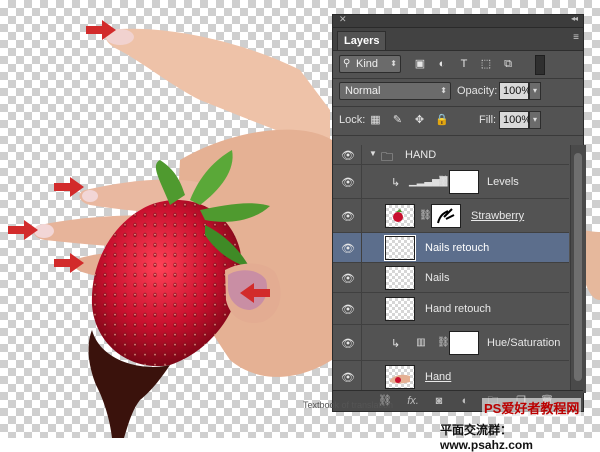 The height and width of the screenshot is (452, 600). Describe the element at coordinates (508, 64) in the screenshot. I see `smart-object-filter-icon: ⧉` at that location.